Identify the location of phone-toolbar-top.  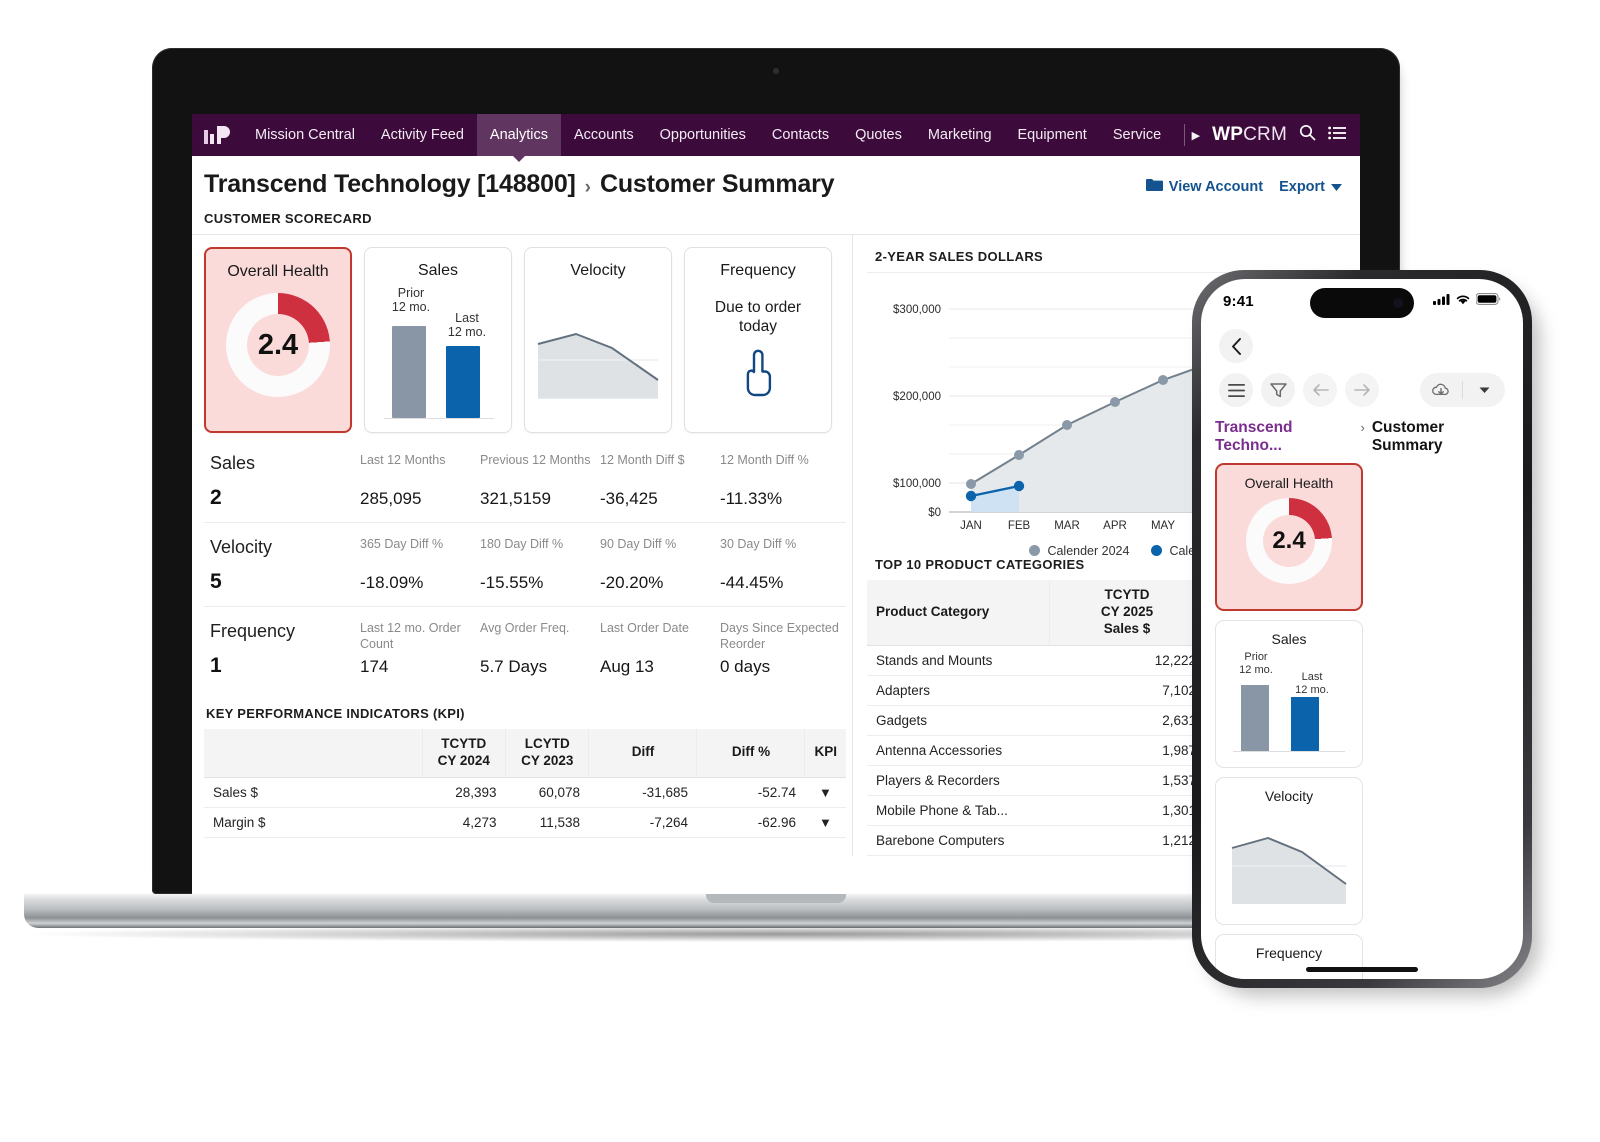
(1362, 343).